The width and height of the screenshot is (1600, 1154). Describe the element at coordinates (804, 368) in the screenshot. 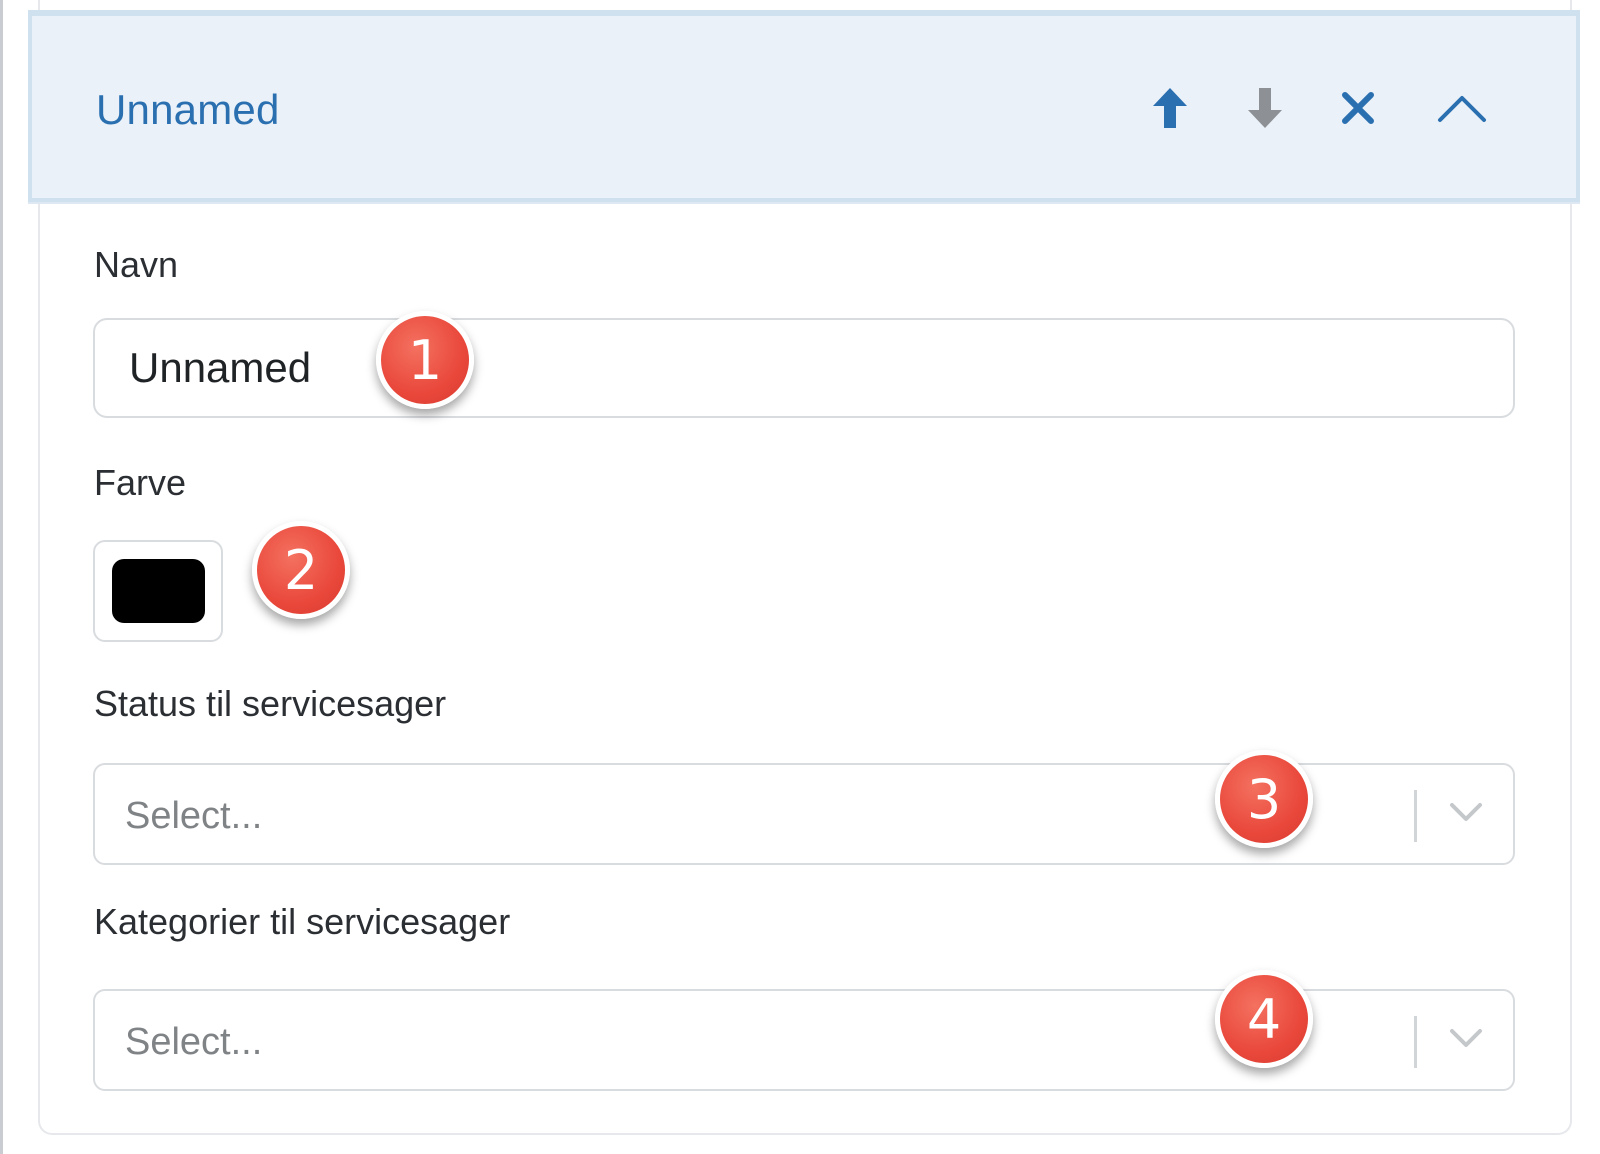

I see `name-input` at that location.